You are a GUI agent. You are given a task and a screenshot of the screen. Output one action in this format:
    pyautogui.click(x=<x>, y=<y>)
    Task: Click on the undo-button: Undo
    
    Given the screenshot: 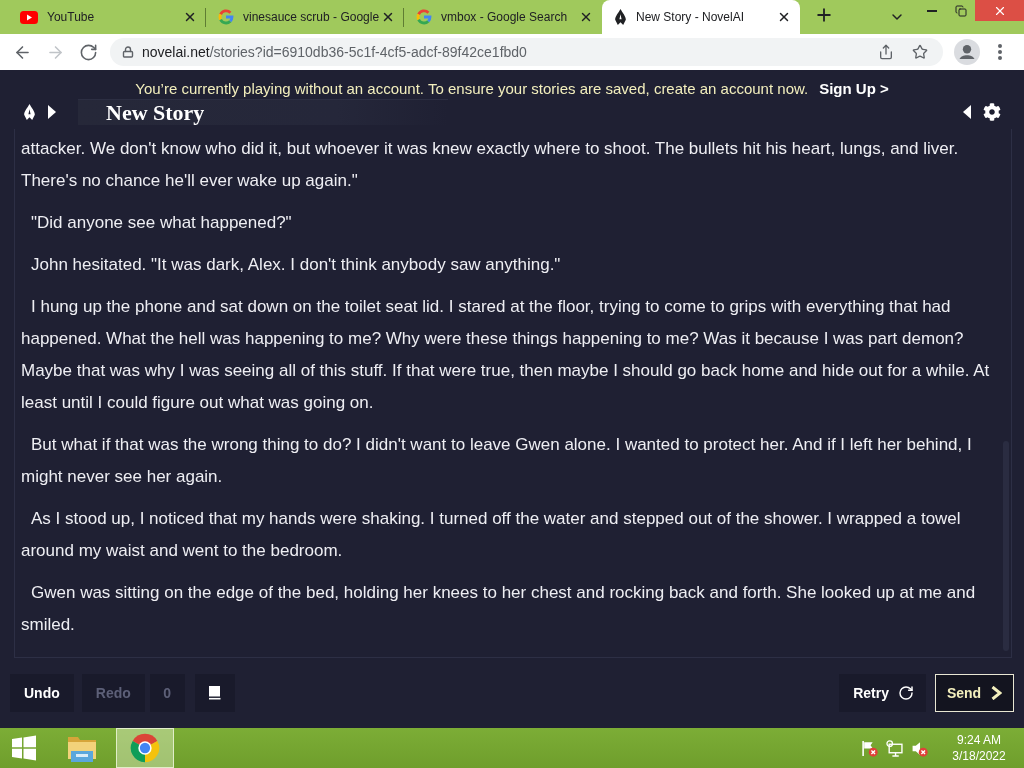 What is the action you would take?
    pyautogui.click(x=42, y=693)
    